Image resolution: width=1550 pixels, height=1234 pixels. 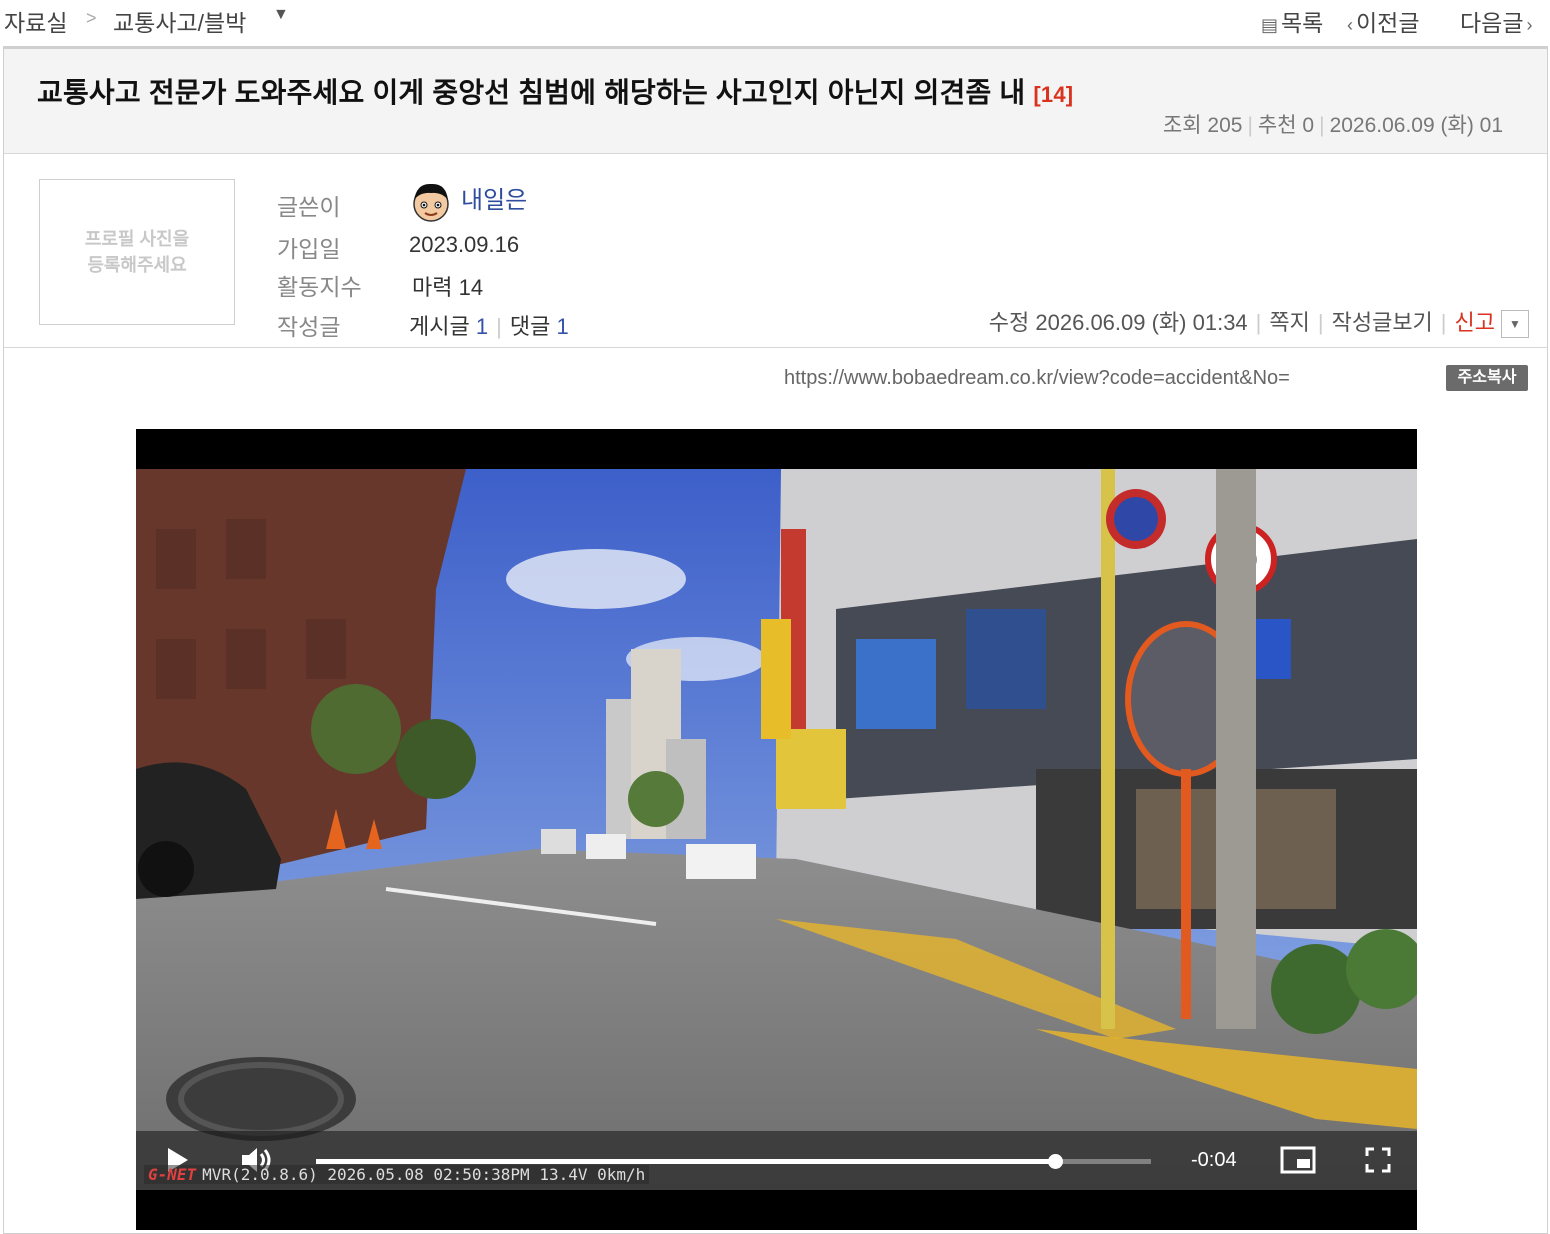 What do you see at coordinates (281, 15) in the screenshot?
I see `caret-down-icon: ▼` at bounding box center [281, 15].